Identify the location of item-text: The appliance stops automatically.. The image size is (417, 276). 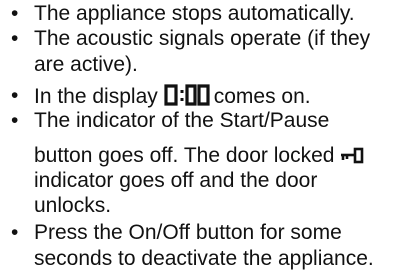
(194, 13).